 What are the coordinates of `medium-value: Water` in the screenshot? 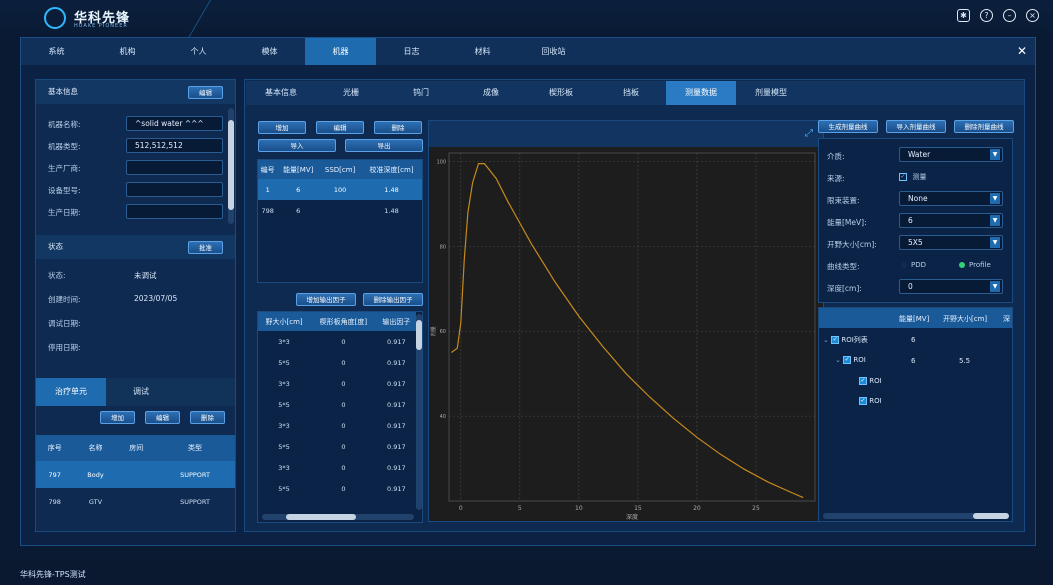 It's located at (919, 154).